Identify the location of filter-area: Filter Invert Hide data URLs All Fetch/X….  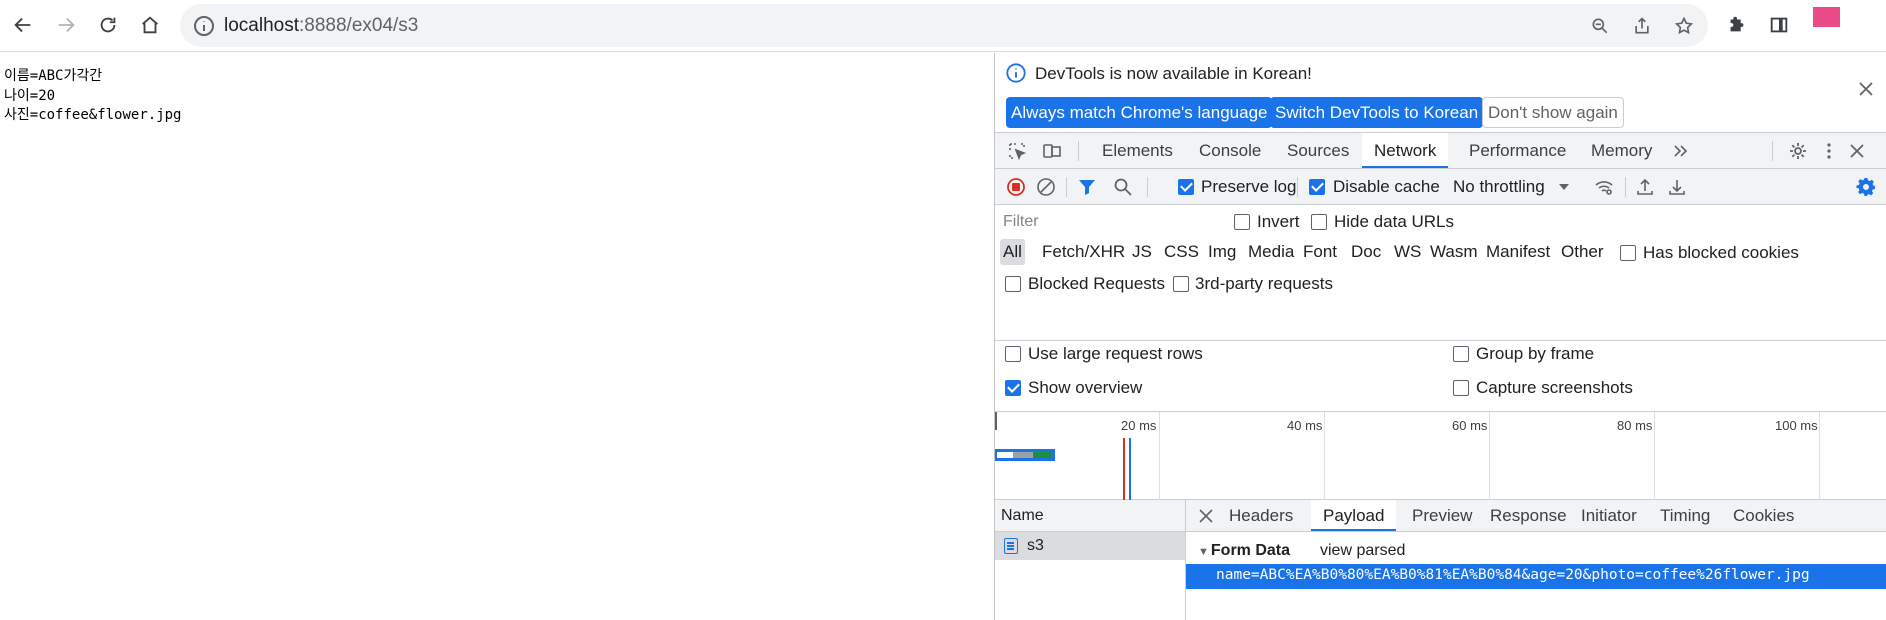
(1440, 273).